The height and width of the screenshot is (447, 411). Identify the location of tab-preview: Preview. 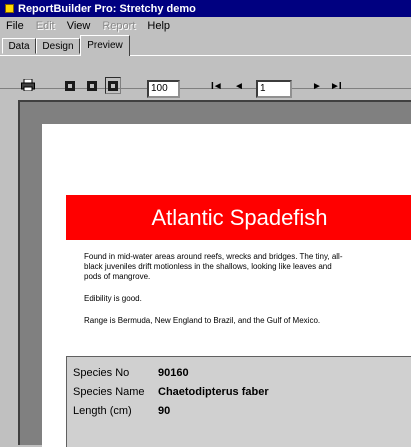
(105, 45).